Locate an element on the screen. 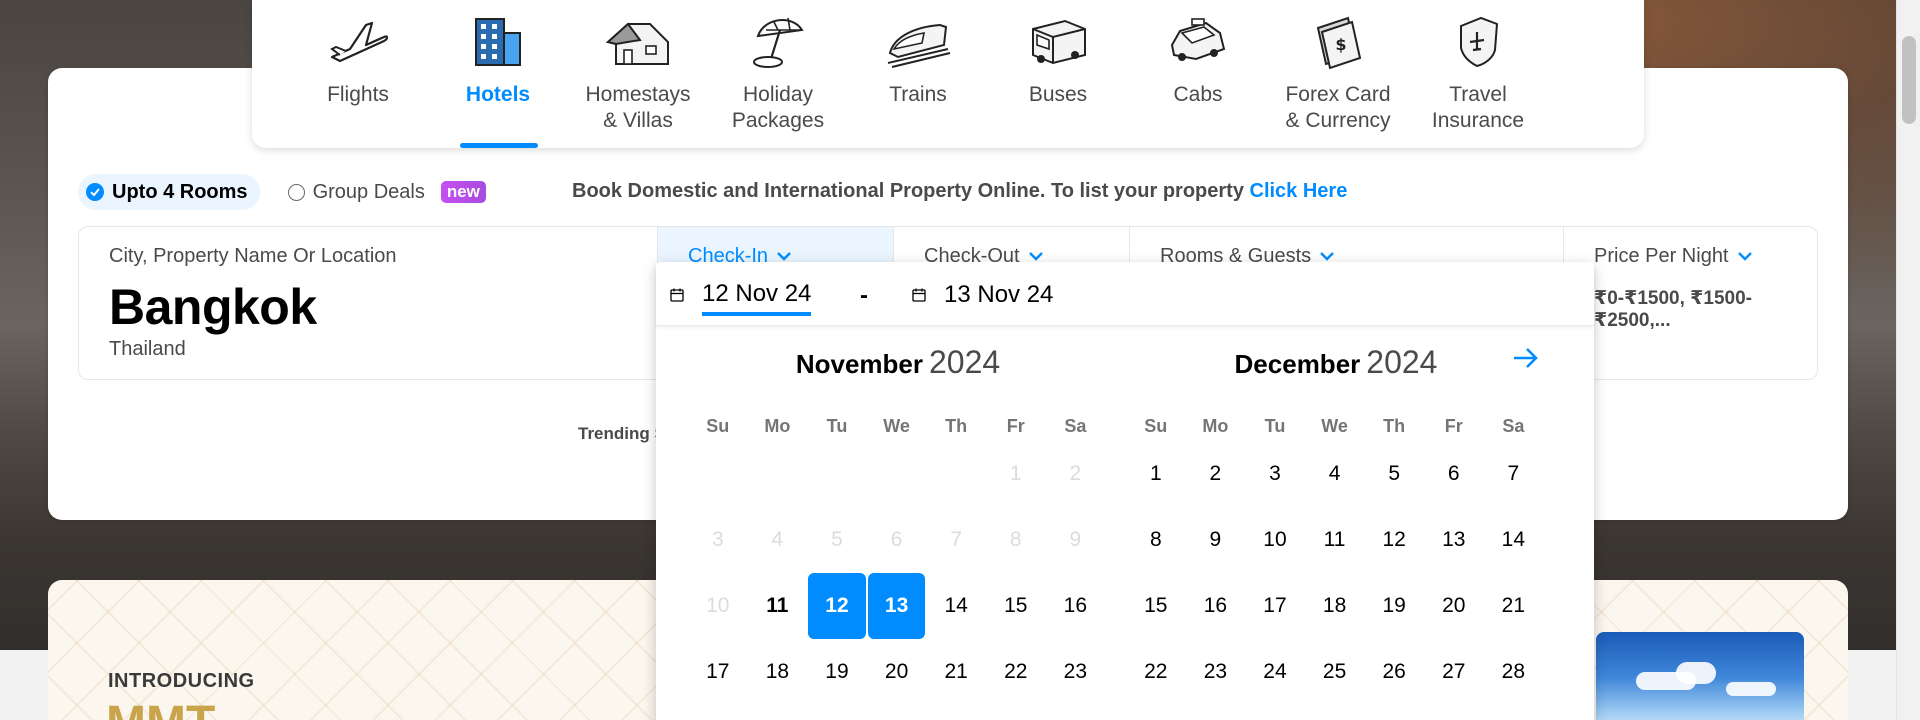 This screenshot has width=1920, height=720. day-cell: 27 is located at coordinates (1454, 672).